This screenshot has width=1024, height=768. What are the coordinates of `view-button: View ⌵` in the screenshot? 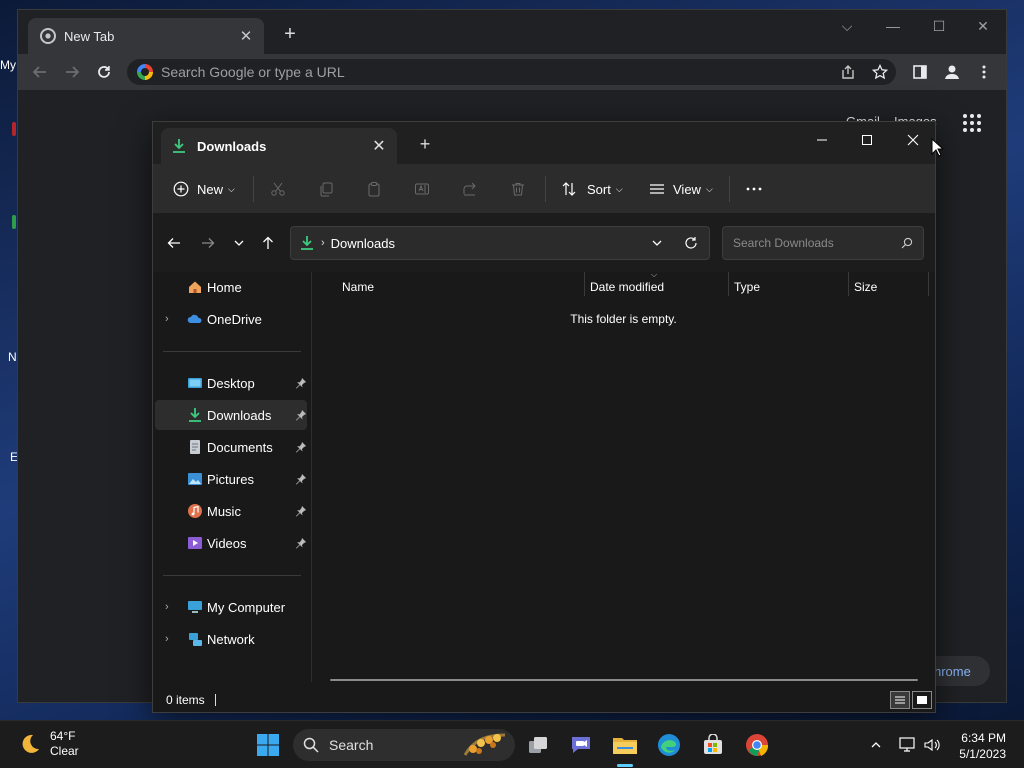 It's located at (681, 189).